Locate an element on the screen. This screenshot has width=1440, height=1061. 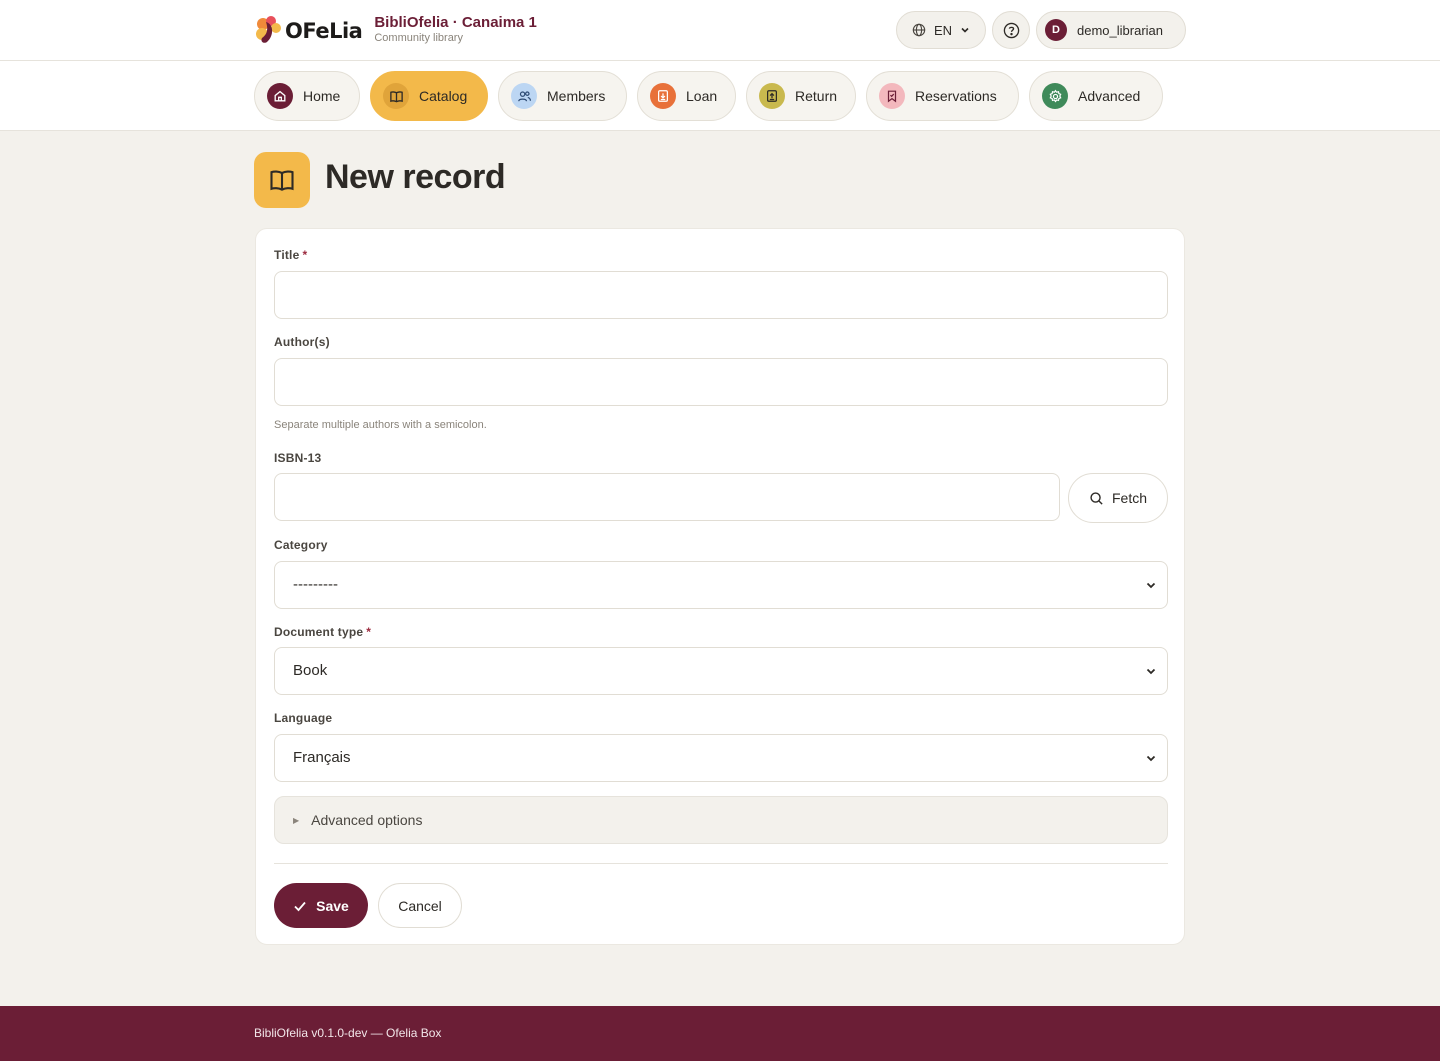
save-label: Save is located at coordinates (332, 905).